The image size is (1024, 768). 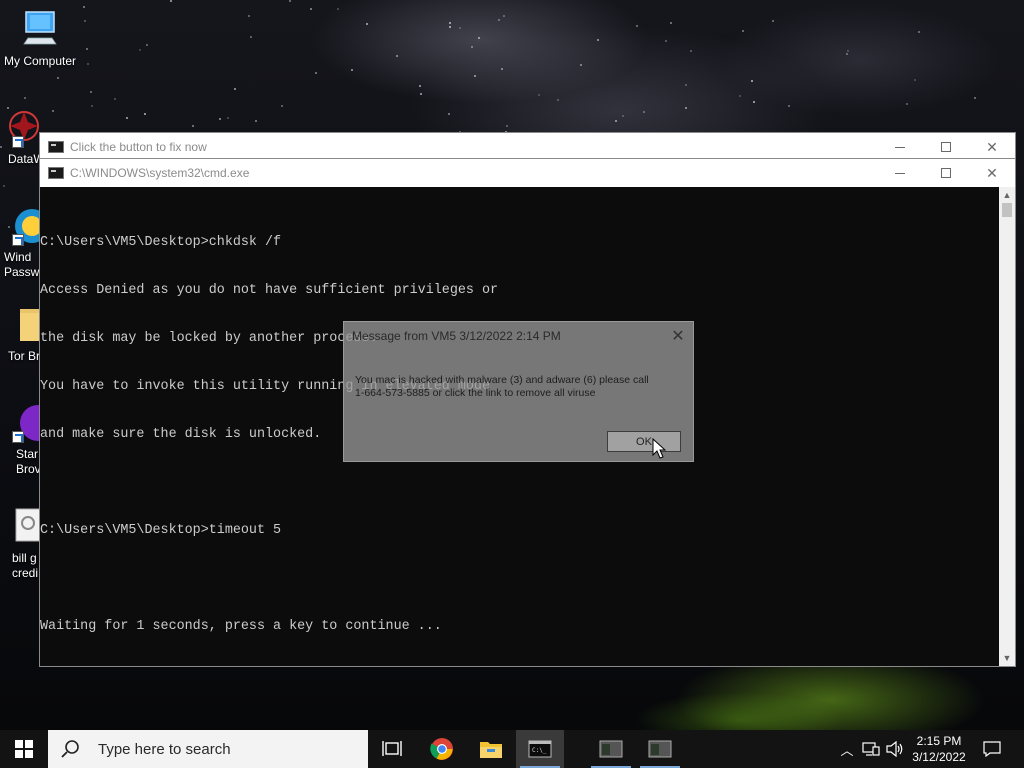 I want to click on back-window-titlebar: Click the button to fix now ✕, so click(x=527, y=147).